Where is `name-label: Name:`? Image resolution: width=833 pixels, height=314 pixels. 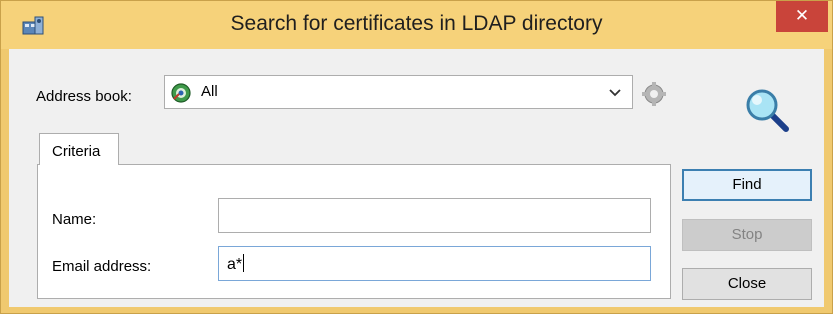
name-label: Name: is located at coordinates (74, 219).